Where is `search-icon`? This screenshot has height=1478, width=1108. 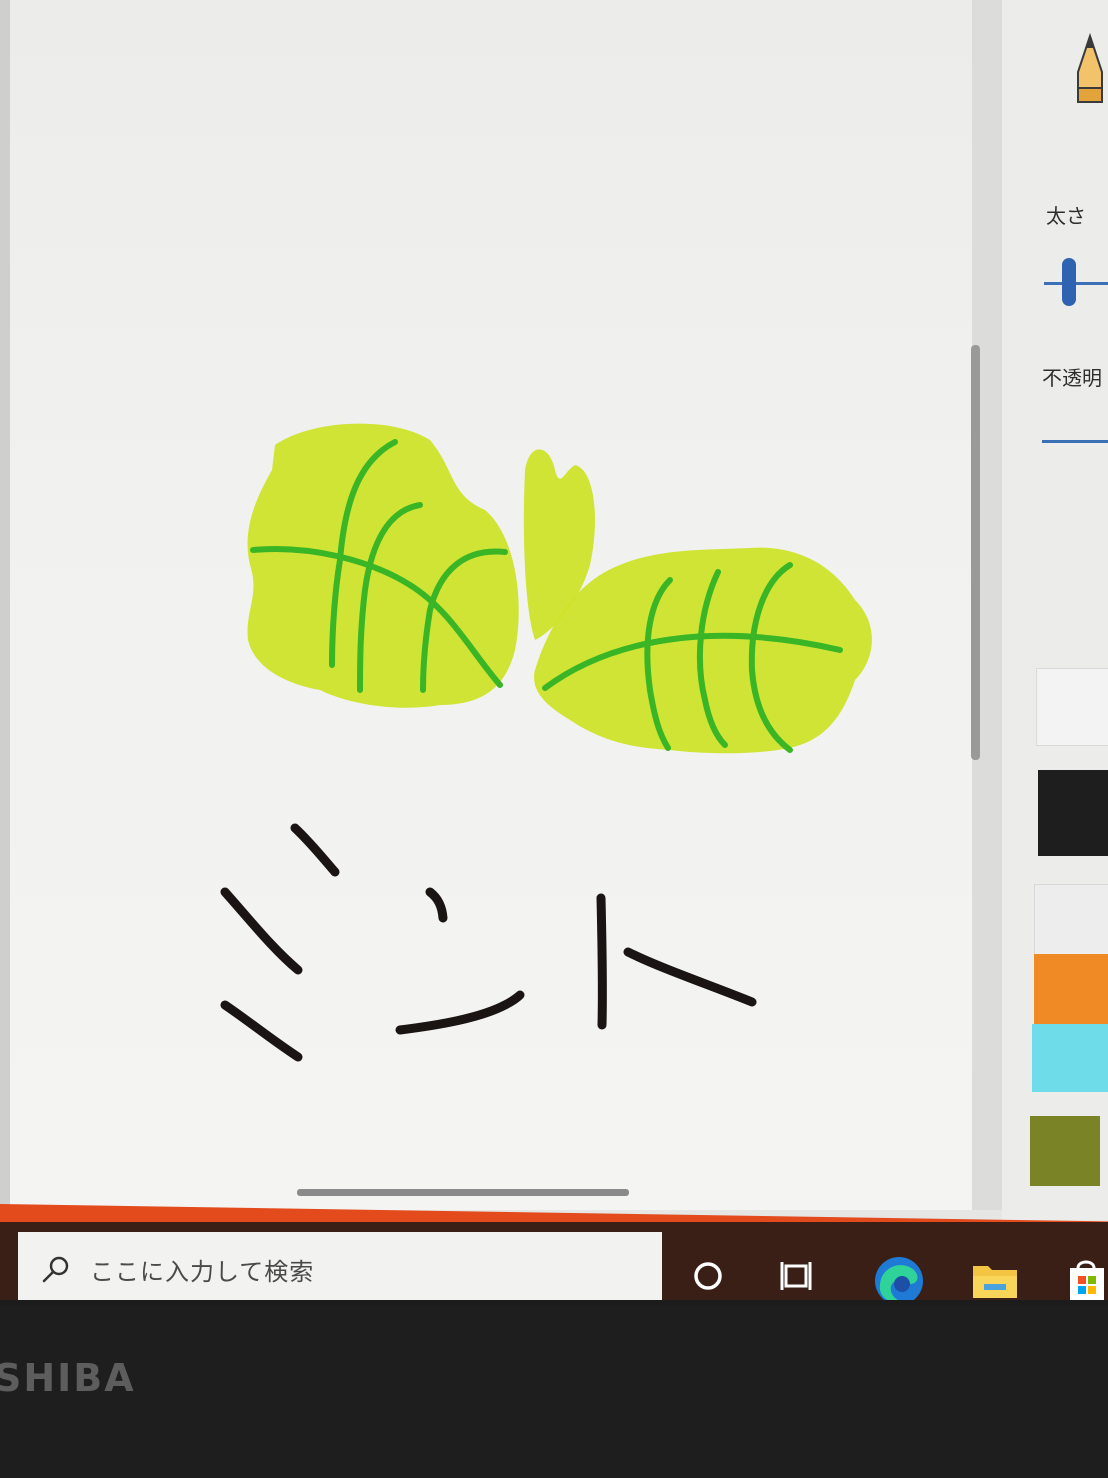 search-icon is located at coordinates (55, 1269).